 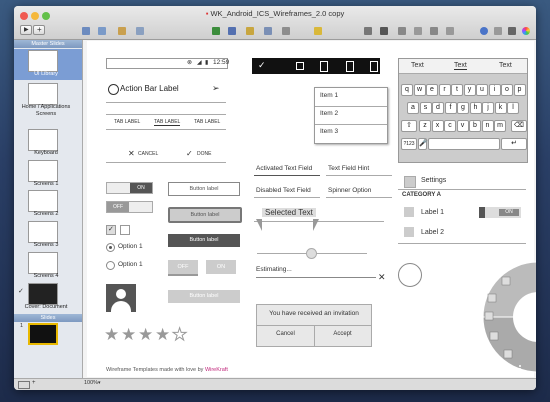 I want to click on button-pressed: Button label, so click(x=204, y=240).